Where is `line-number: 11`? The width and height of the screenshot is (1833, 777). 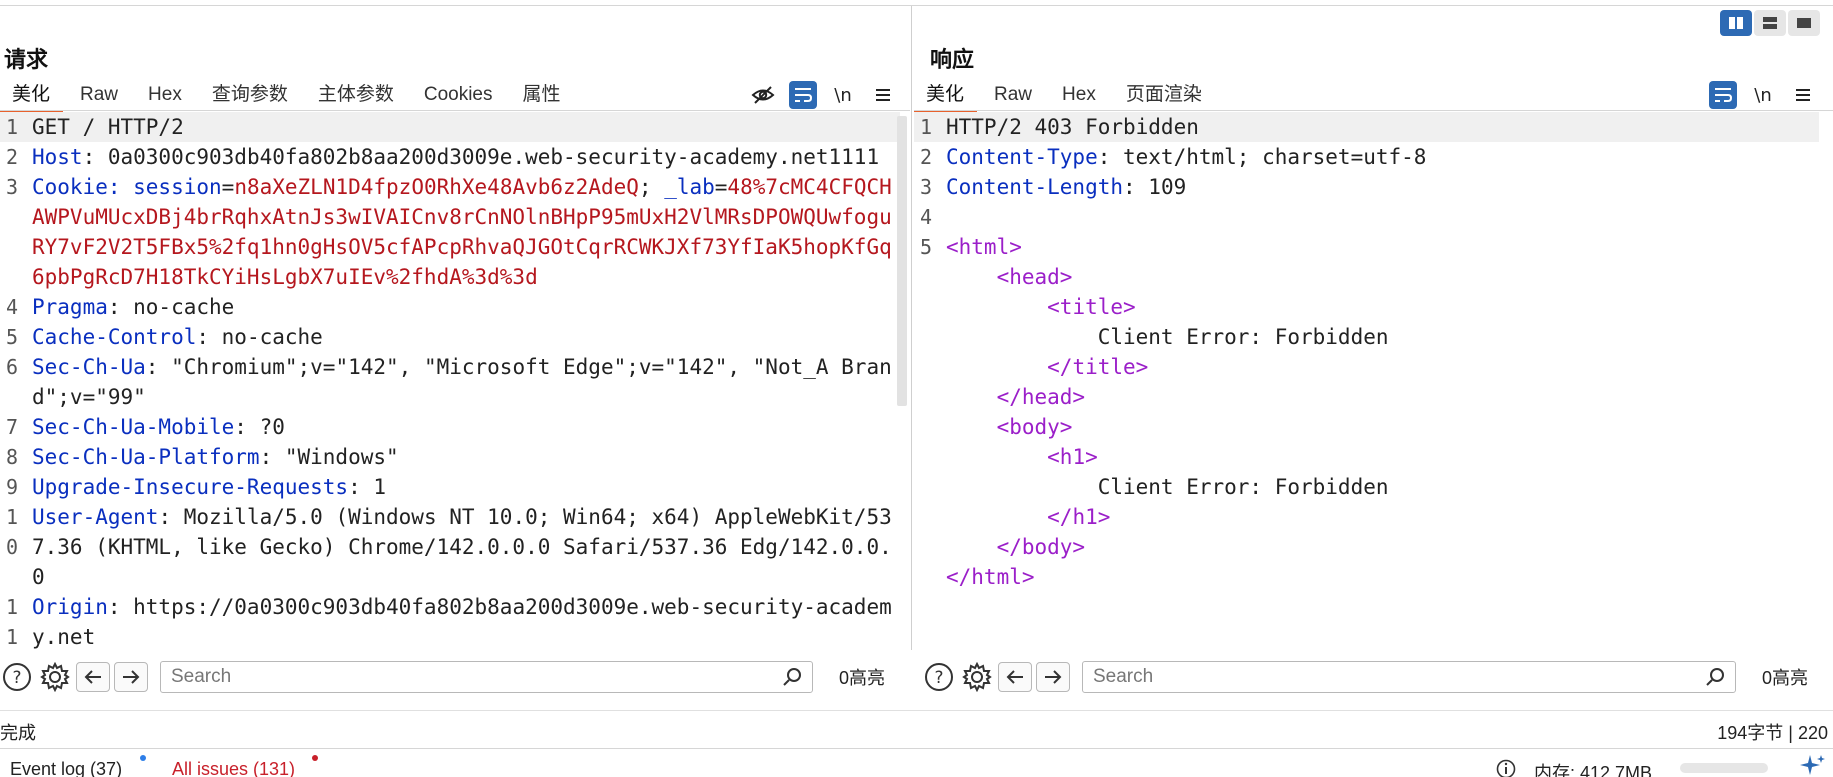 line-number: 11 is located at coordinates (12, 622).